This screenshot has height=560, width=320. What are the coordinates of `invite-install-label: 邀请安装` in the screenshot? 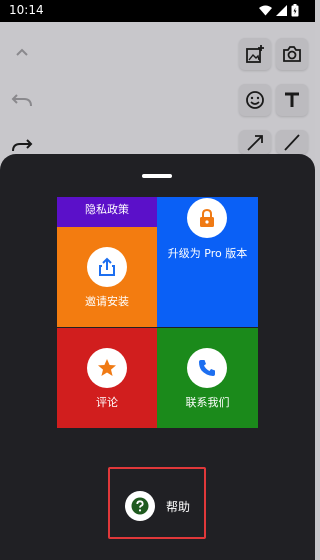 It's located at (107, 301).